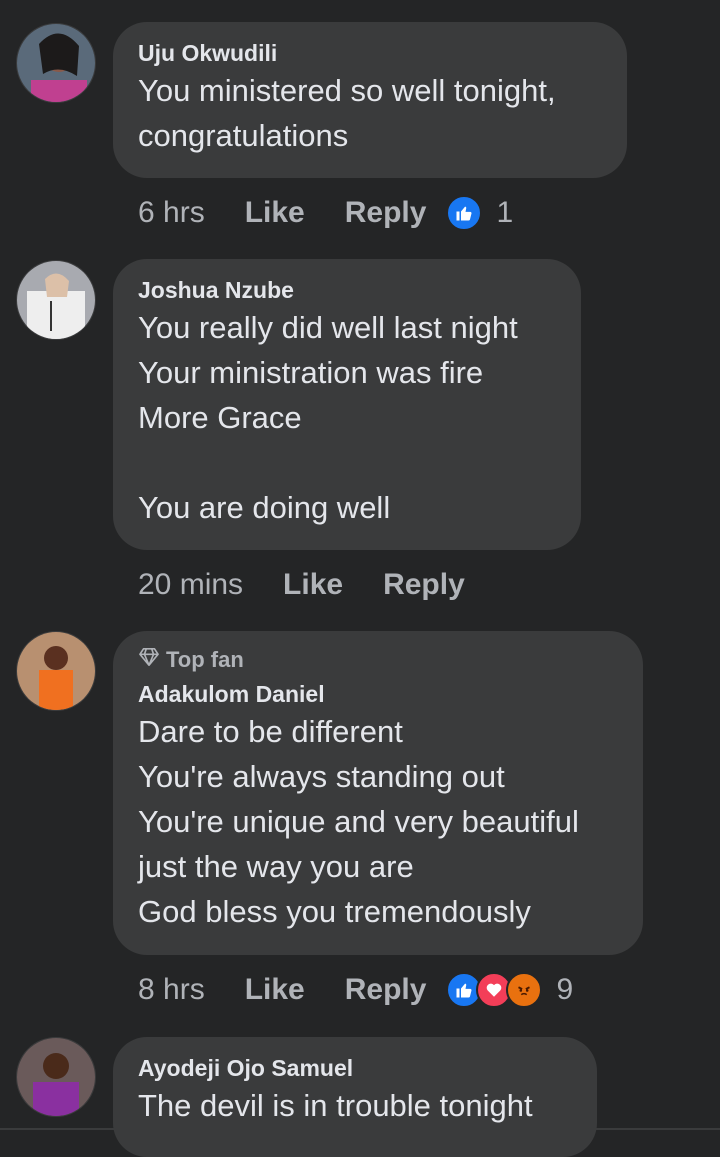 This screenshot has height=1157, width=720. Describe the element at coordinates (264, 507) in the screenshot. I see `comment-line: You are doing well` at that location.